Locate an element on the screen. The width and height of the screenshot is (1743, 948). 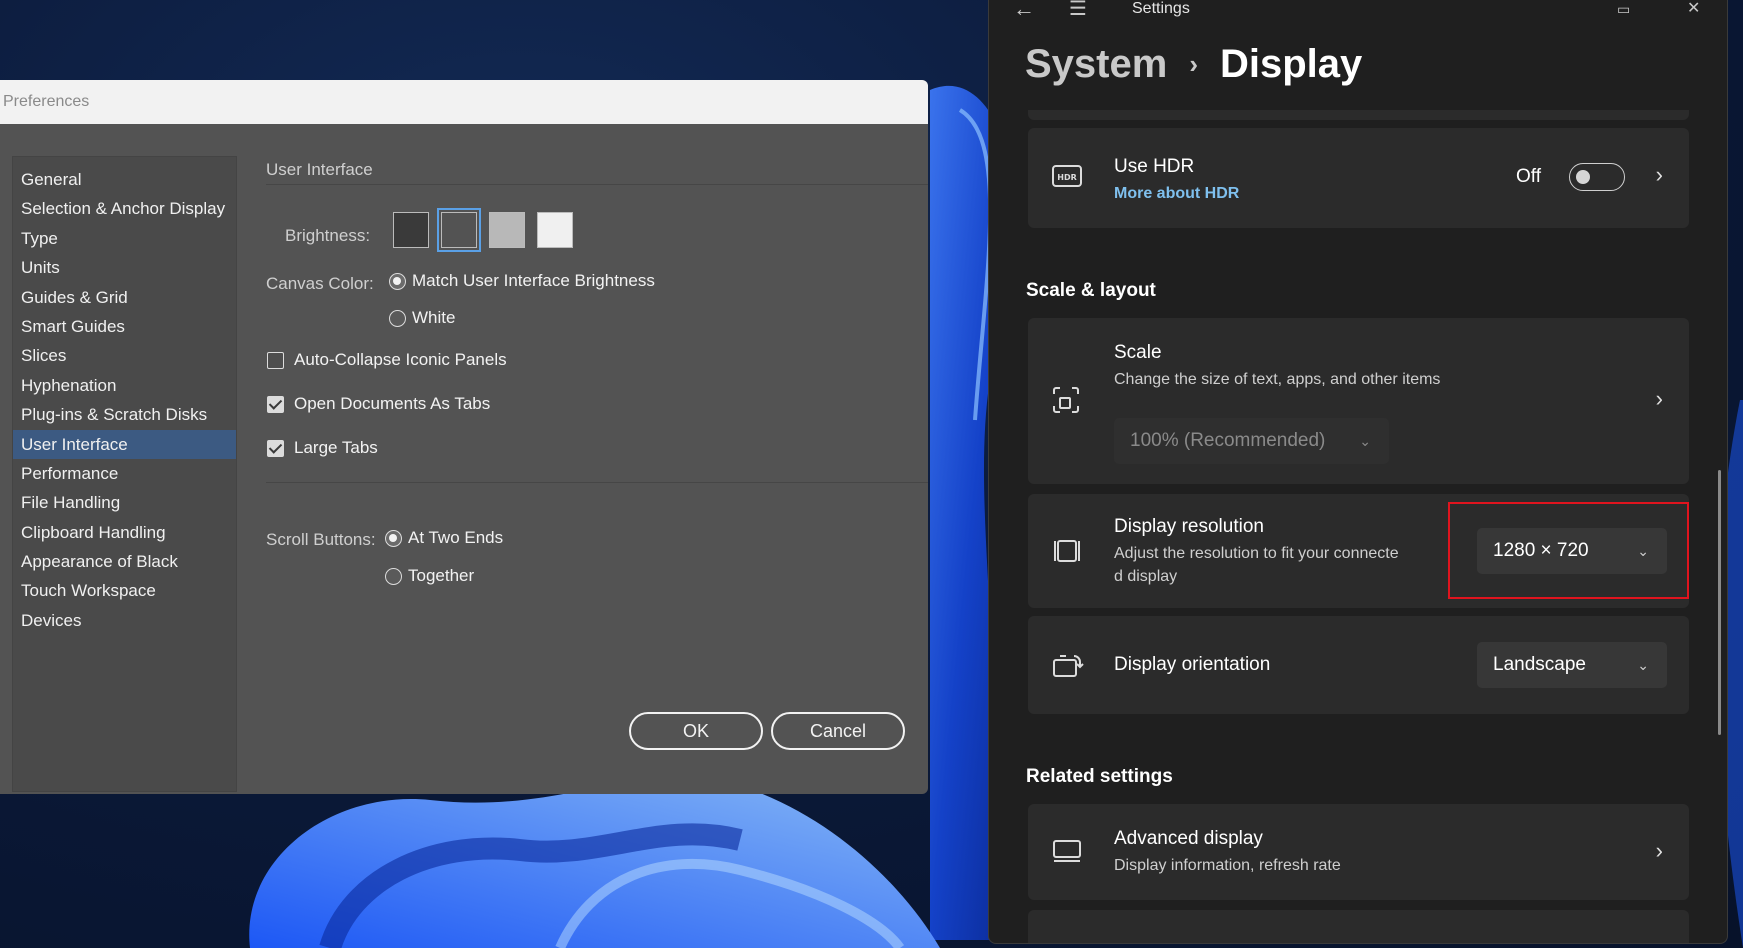
monitor-icon is located at coordinates (1067, 853).